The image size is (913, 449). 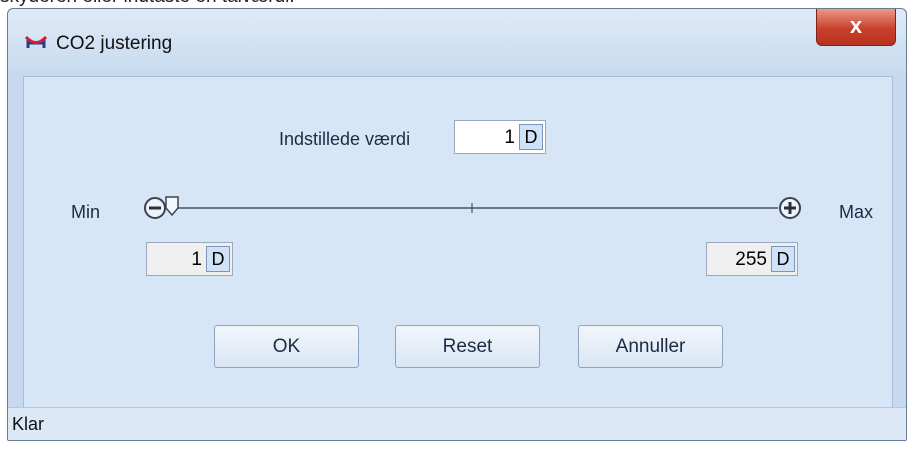 What do you see at coordinates (189, 259) in the screenshot?
I see `min-value-field: 1 D` at bounding box center [189, 259].